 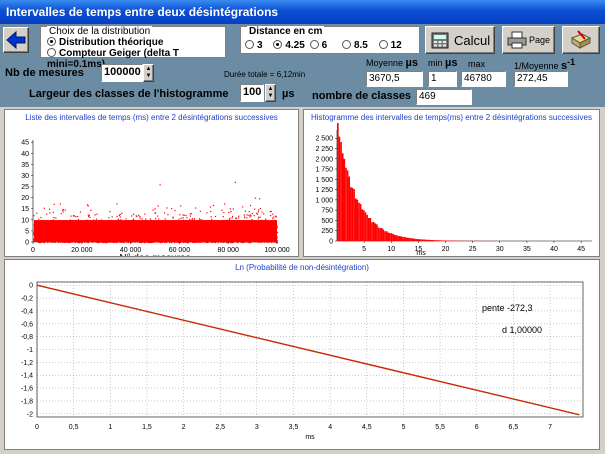 I want to click on distance-option-3: 3, so click(x=254, y=45).